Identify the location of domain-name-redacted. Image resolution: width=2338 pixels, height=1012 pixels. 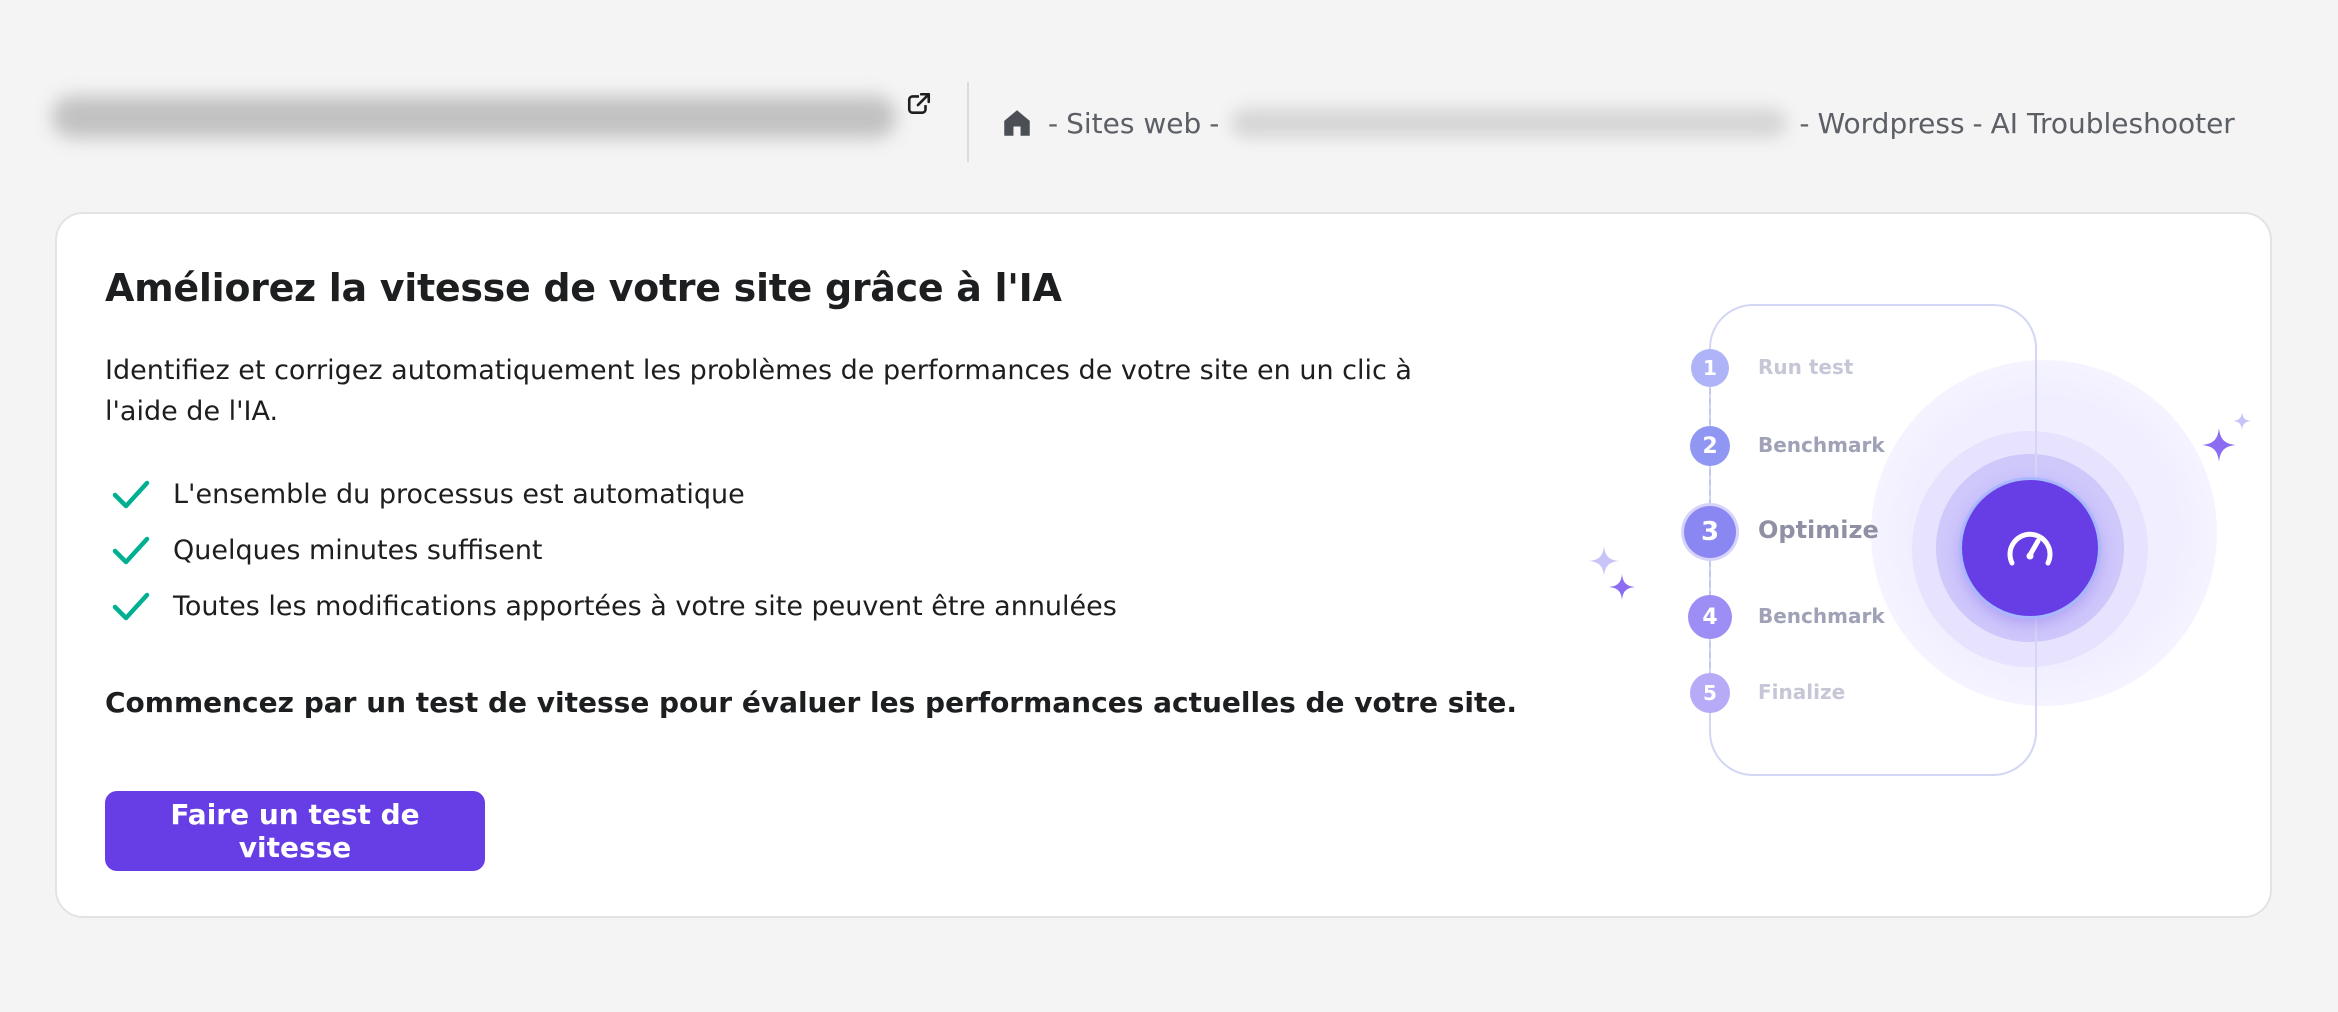
(474, 117).